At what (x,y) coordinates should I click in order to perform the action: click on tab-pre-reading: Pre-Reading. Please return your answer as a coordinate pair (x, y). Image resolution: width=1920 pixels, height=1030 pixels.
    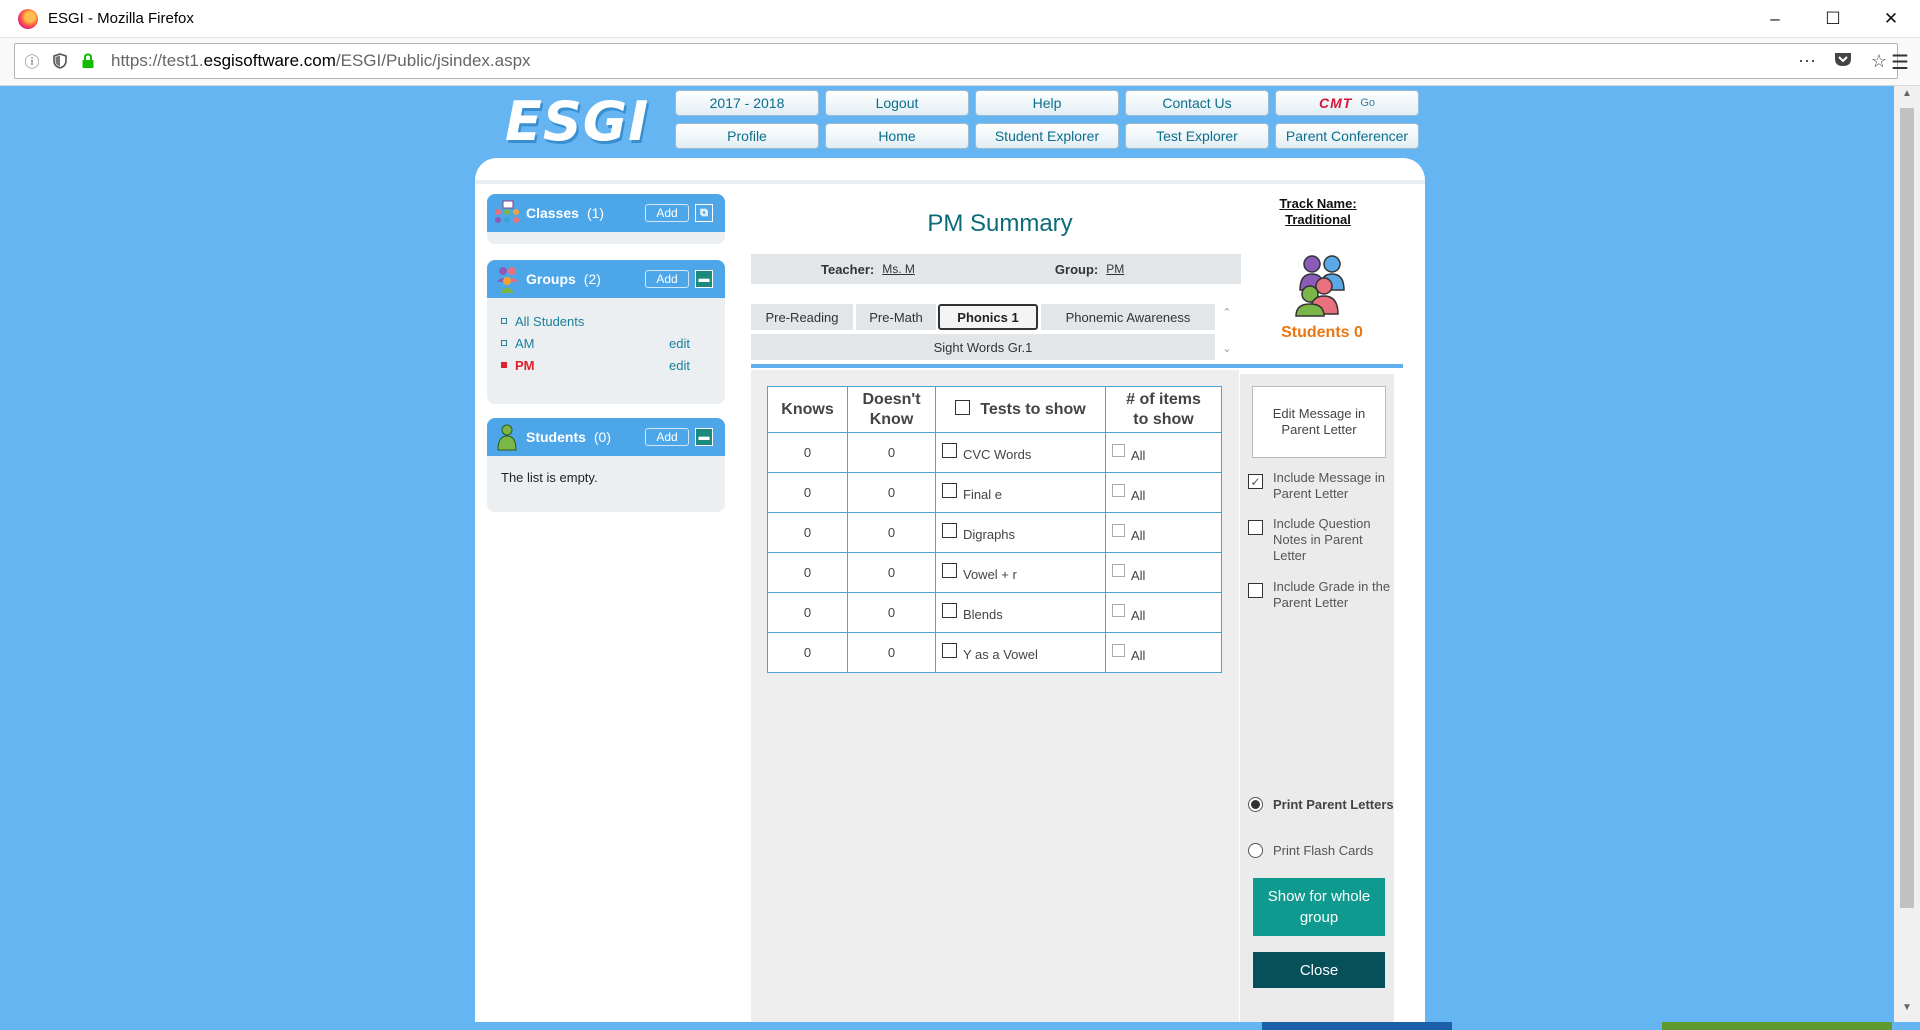
    Looking at the image, I should click on (802, 317).